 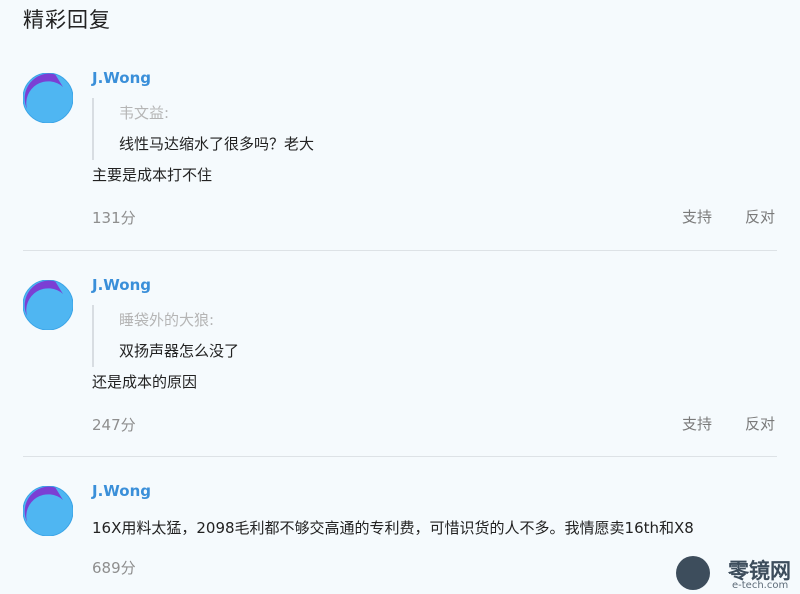 What do you see at coordinates (114, 218) in the screenshot?
I see `score: 131分` at bounding box center [114, 218].